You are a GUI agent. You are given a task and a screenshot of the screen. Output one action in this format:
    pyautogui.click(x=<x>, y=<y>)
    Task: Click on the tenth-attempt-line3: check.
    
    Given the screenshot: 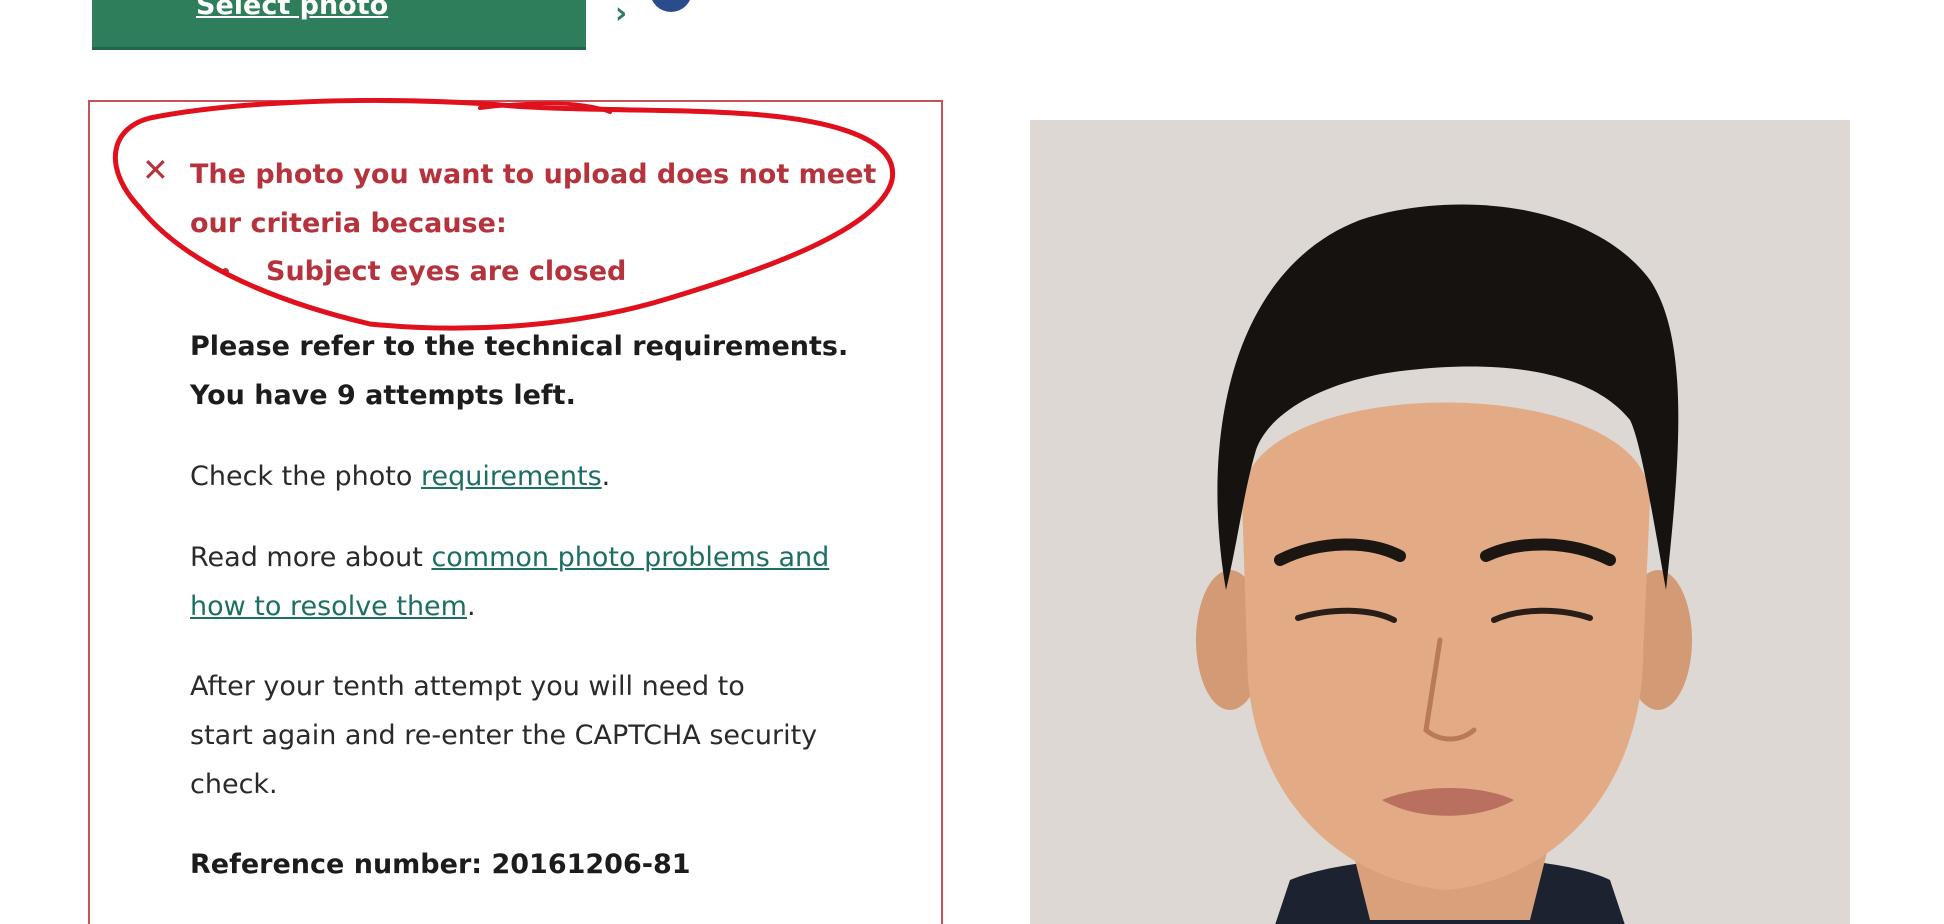 What is the action you would take?
    pyautogui.click(x=234, y=784)
    